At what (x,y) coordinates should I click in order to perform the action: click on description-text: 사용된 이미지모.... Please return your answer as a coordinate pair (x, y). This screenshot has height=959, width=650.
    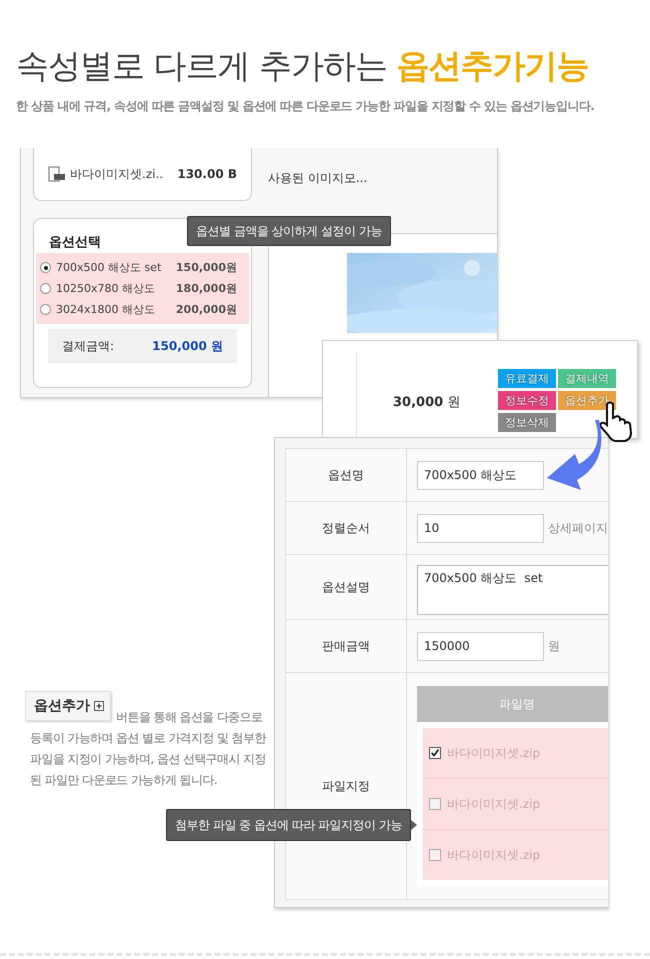
    Looking at the image, I should click on (318, 178).